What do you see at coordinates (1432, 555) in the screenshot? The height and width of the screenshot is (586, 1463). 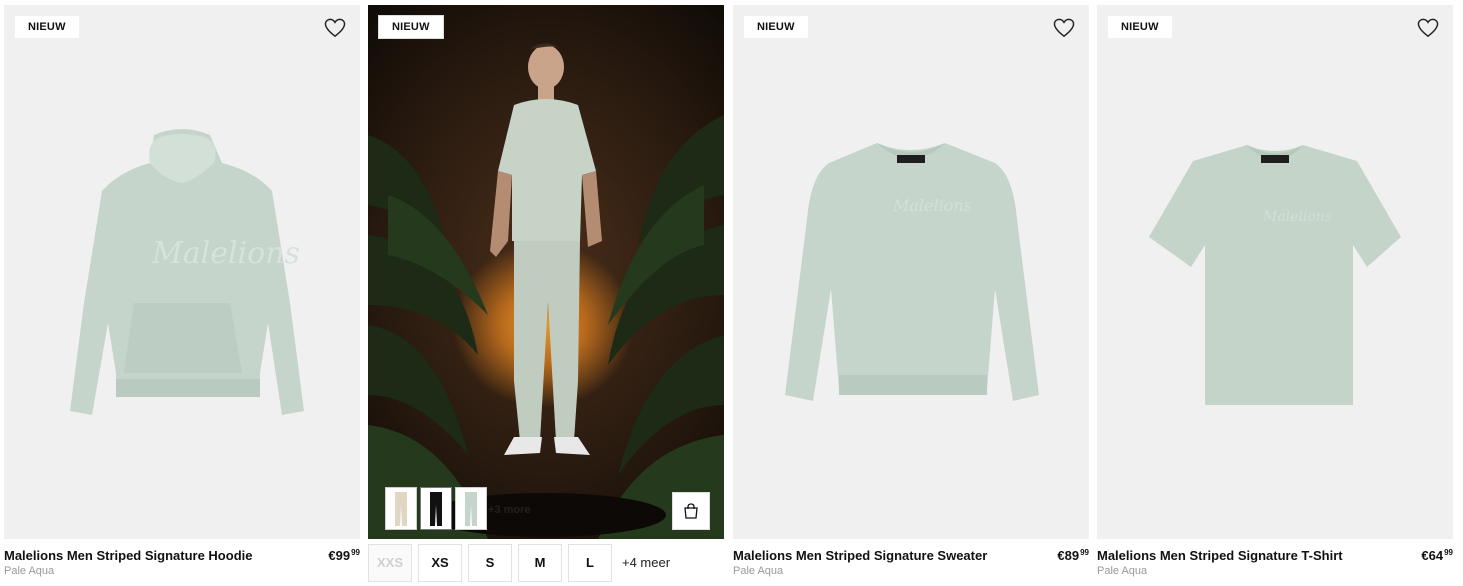 I see `price-main: €64` at bounding box center [1432, 555].